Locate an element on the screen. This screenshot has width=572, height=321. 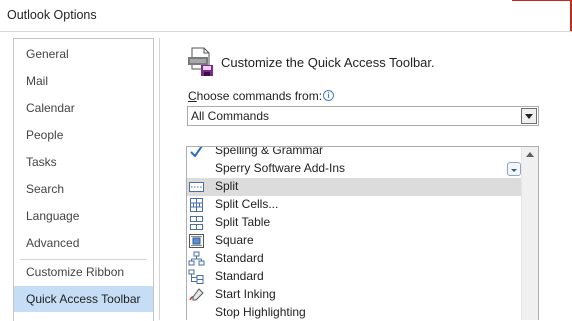
list-item-label: Square is located at coordinates (234, 240).